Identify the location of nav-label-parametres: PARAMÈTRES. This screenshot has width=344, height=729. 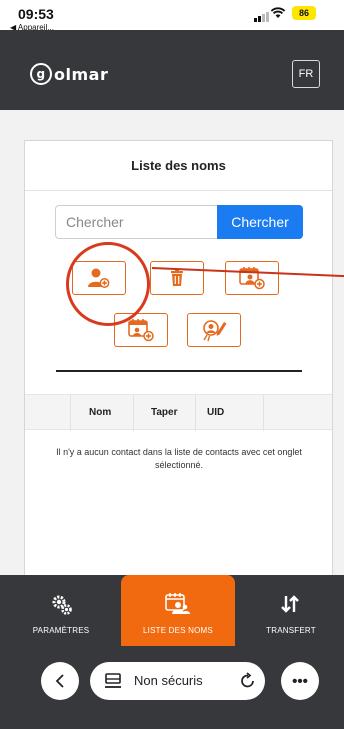
(61, 630).